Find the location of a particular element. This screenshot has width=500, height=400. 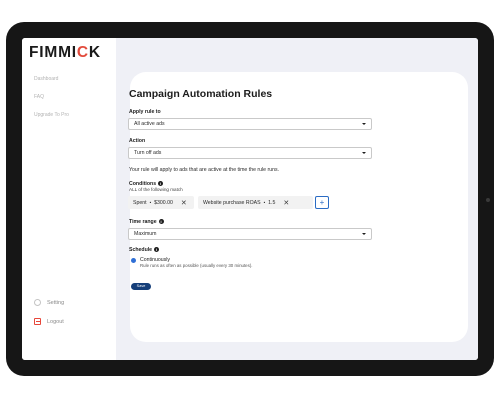

action-select: Turn off ads is located at coordinates (250, 153).